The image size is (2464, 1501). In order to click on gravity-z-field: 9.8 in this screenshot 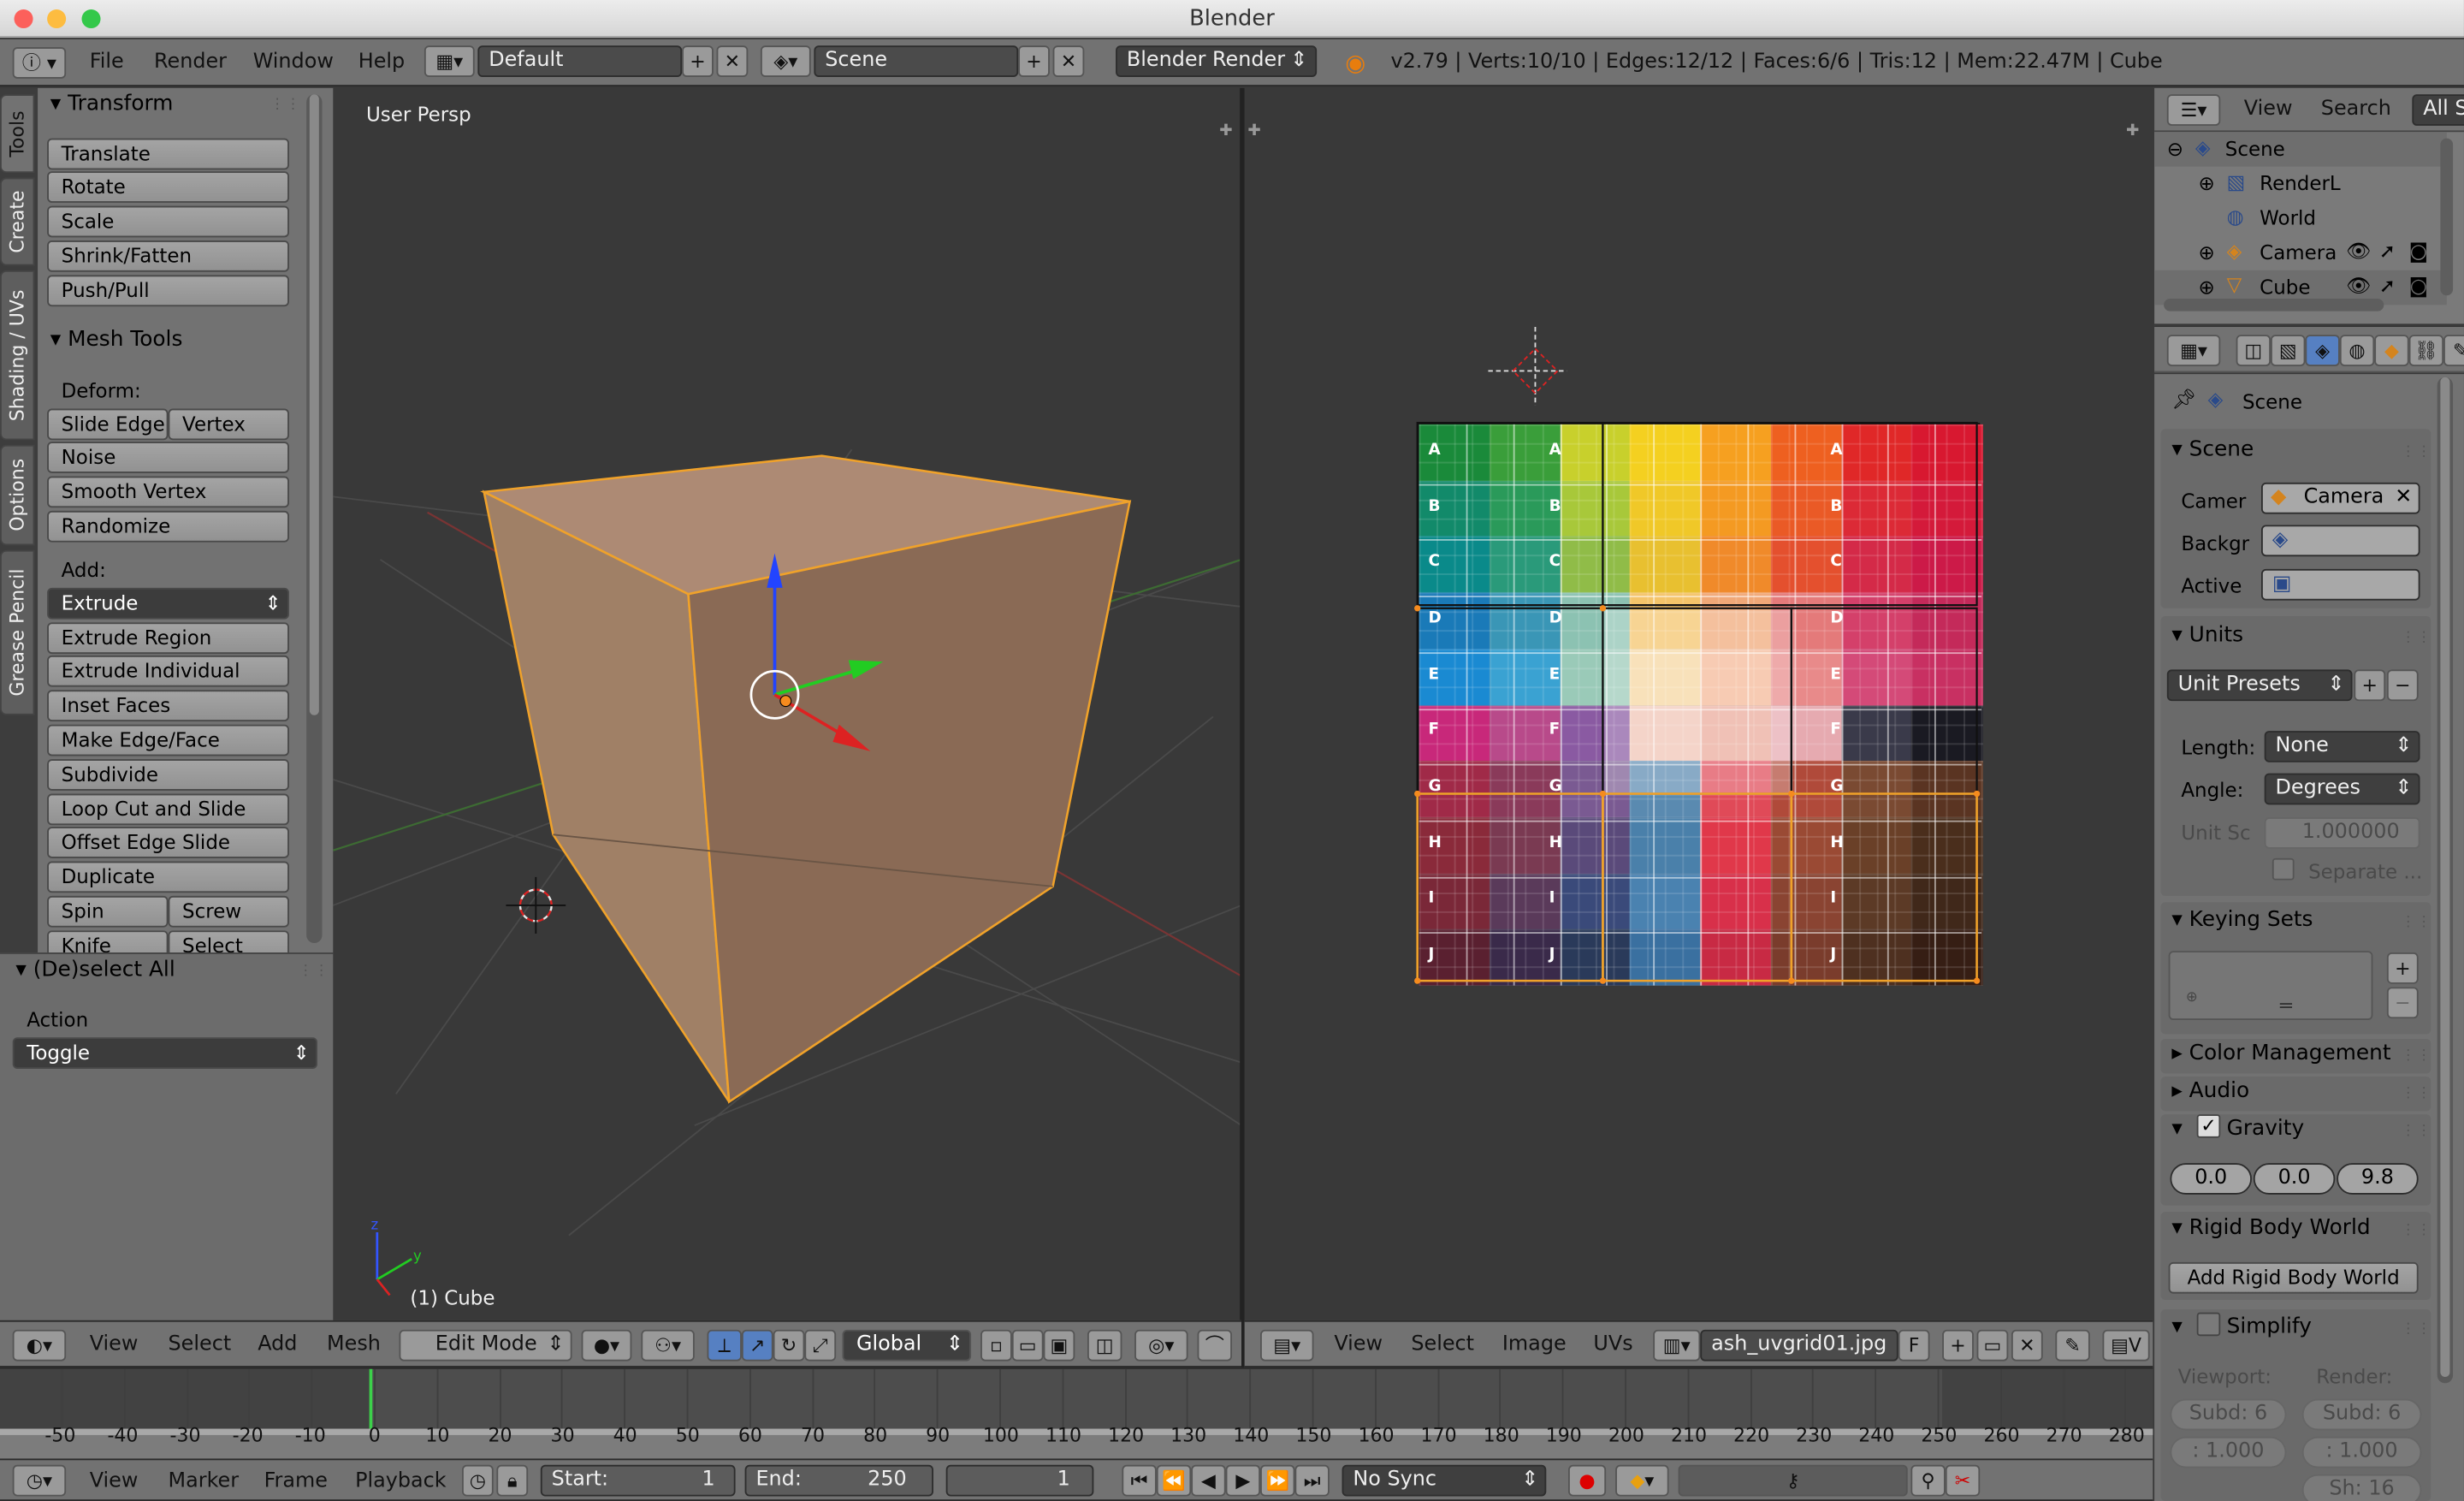, I will do `click(2378, 1179)`.